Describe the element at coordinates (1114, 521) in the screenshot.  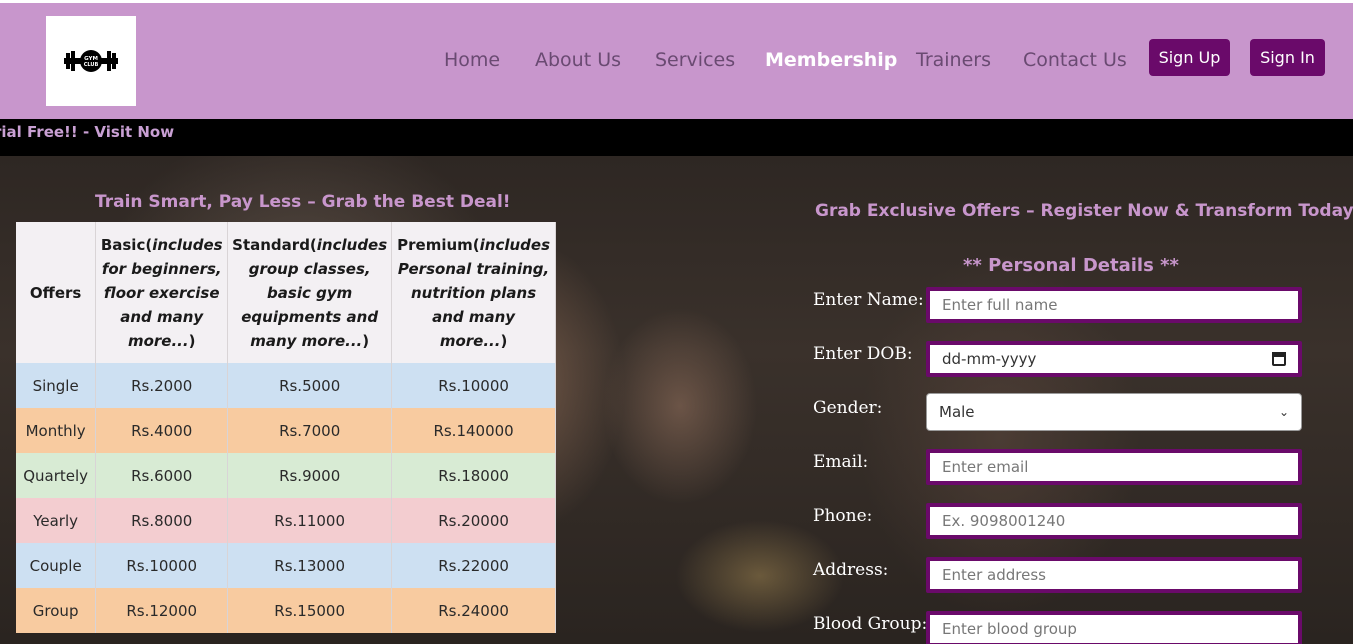
I see `phone-field: Ex. 9098001240` at that location.